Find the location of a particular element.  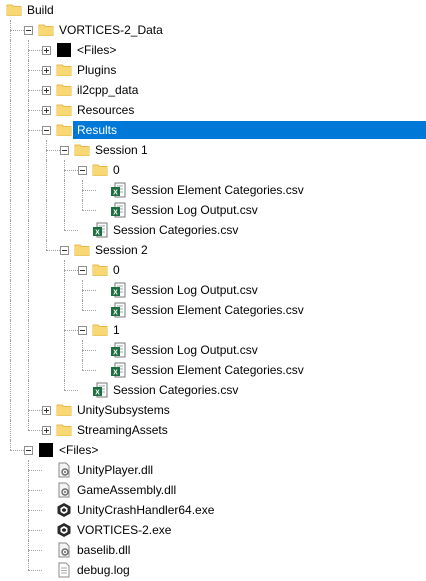

tree-item-label: Session 1 is located at coordinates (121, 150).